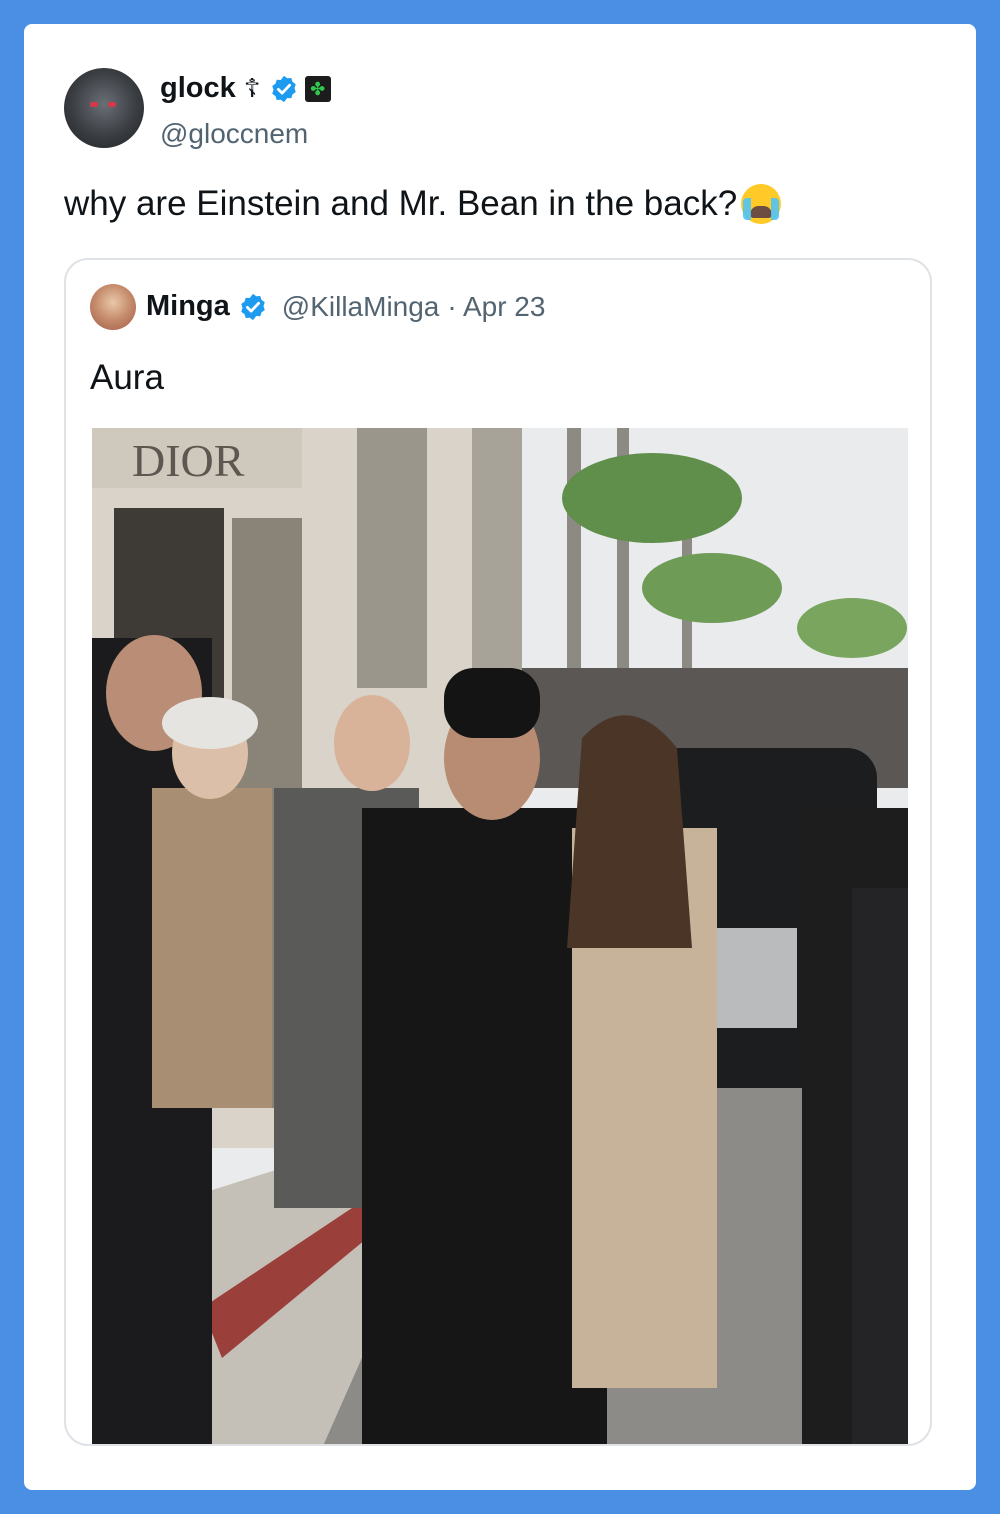 The image size is (1000, 1514). I want to click on clover-icon: ✤, so click(317, 88).